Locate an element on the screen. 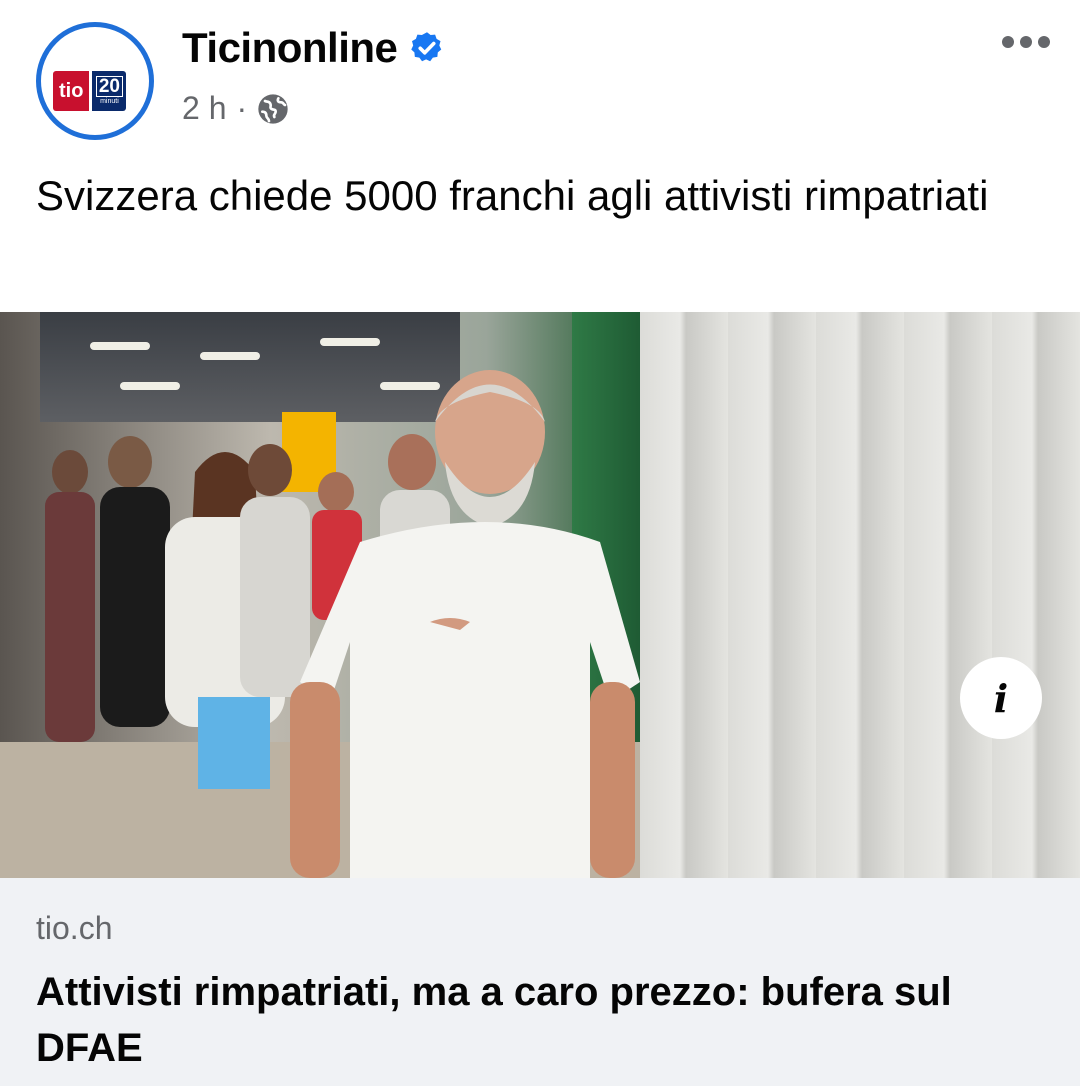 Image resolution: width=1080 pixels, height=1086 pixels. logo-20-number: 20 is located at coordinates (109, 86).